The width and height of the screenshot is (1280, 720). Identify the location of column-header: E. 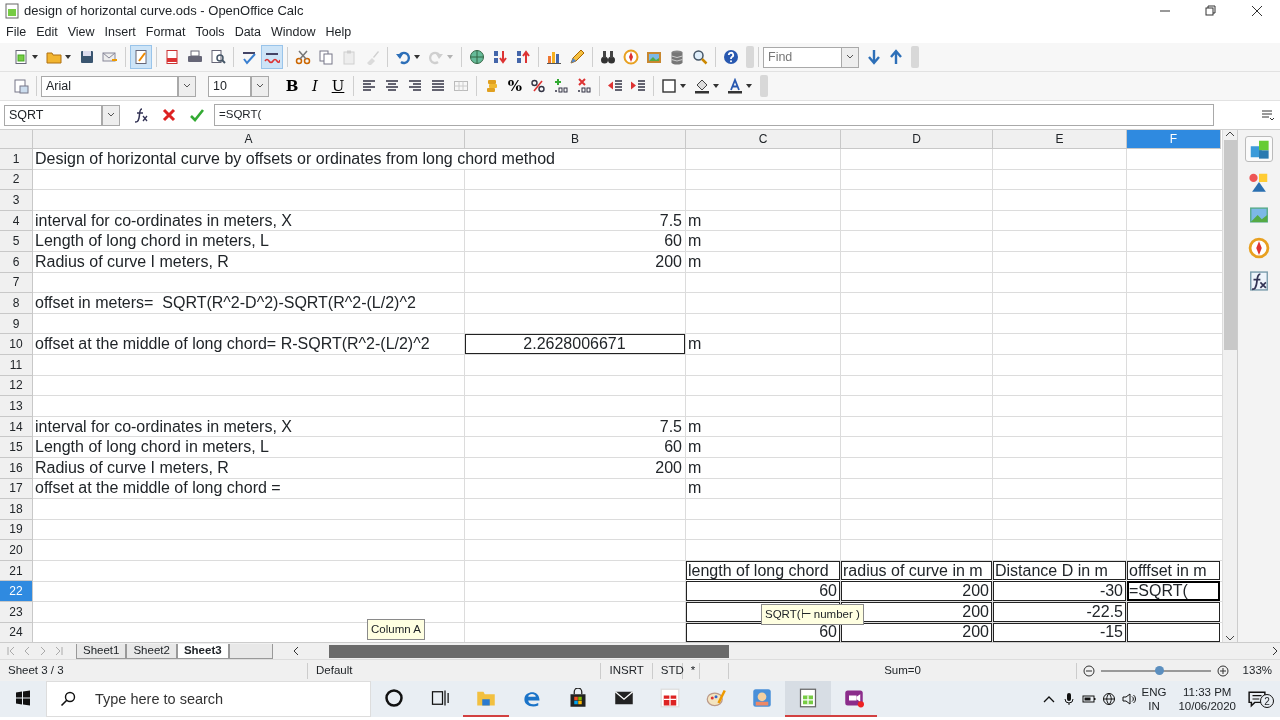
(1060, 139).